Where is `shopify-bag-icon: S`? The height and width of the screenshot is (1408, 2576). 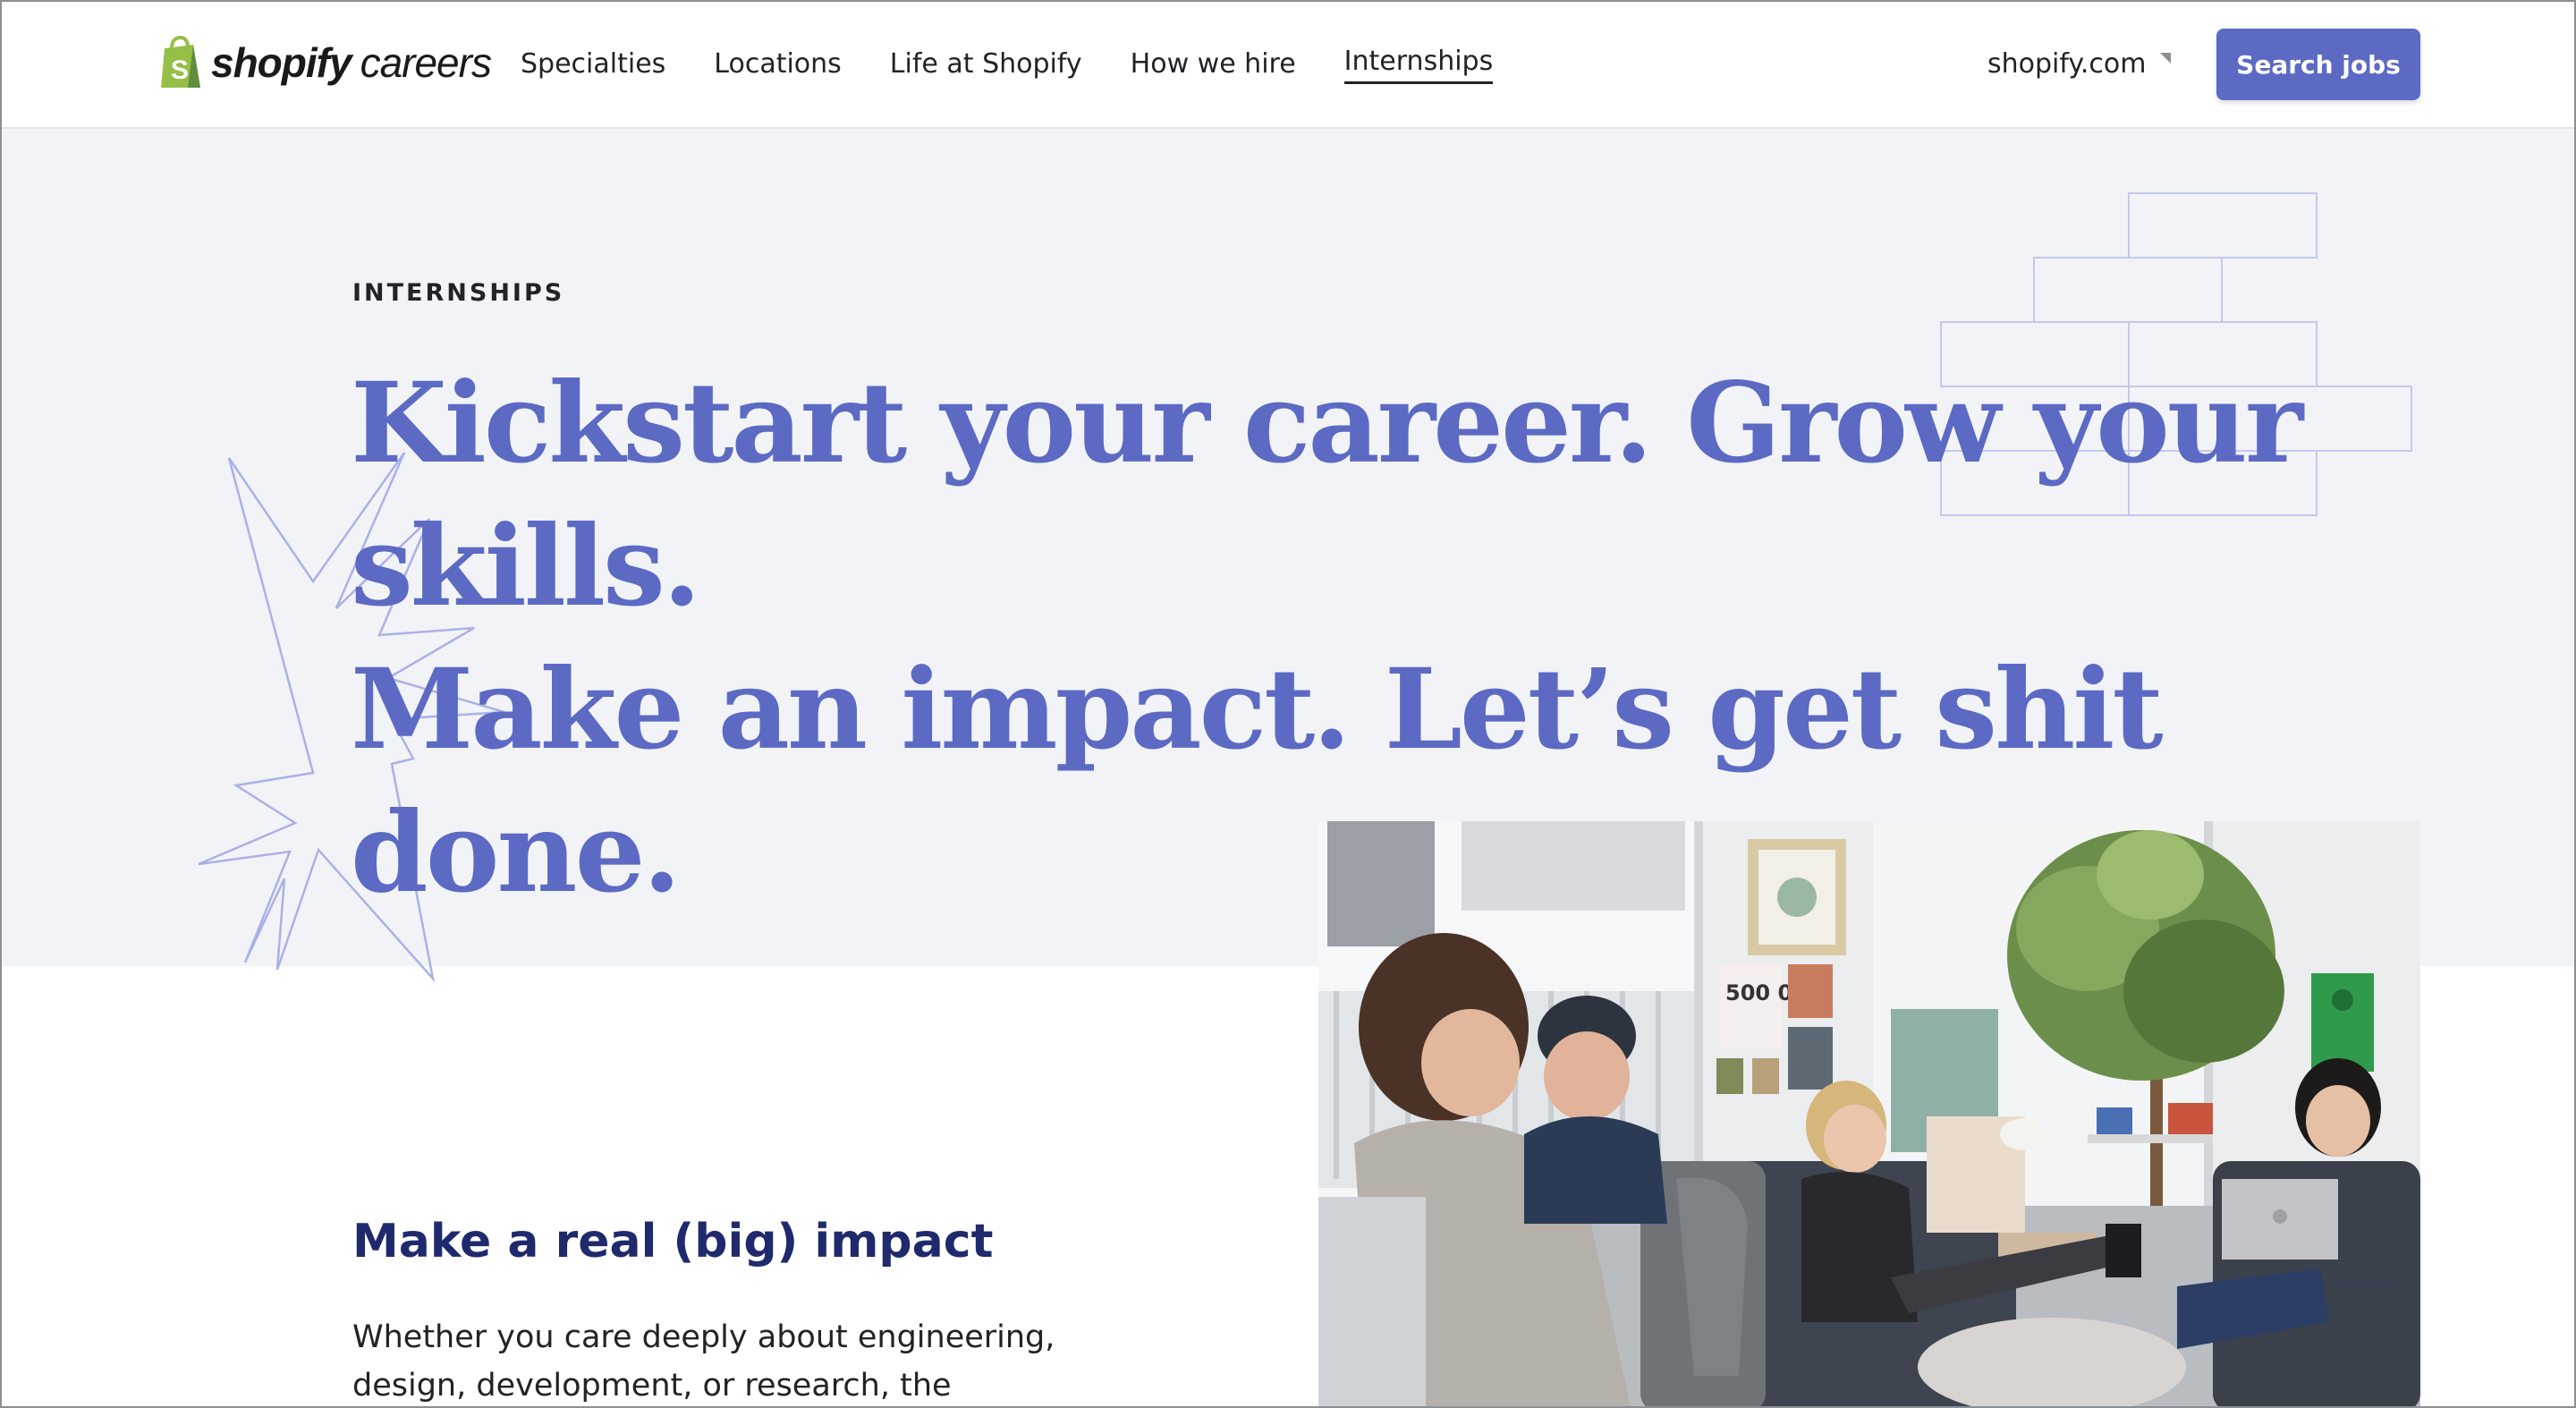 shopify-bag-icon: S is located at coordinates (180, 62).